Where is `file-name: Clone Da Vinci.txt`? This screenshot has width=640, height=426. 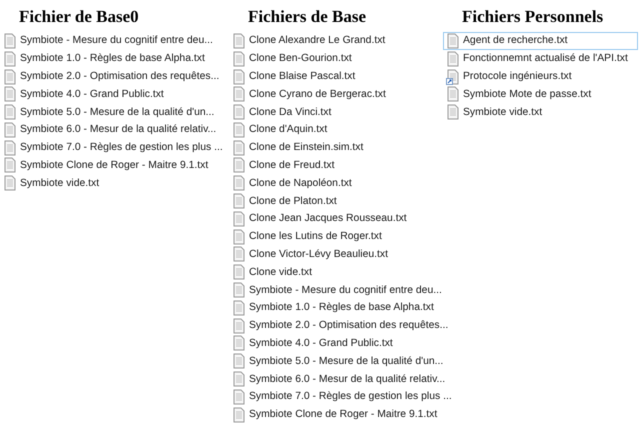 file-name: Clone Da Vinci.txt is located at coordinates (290, 112).